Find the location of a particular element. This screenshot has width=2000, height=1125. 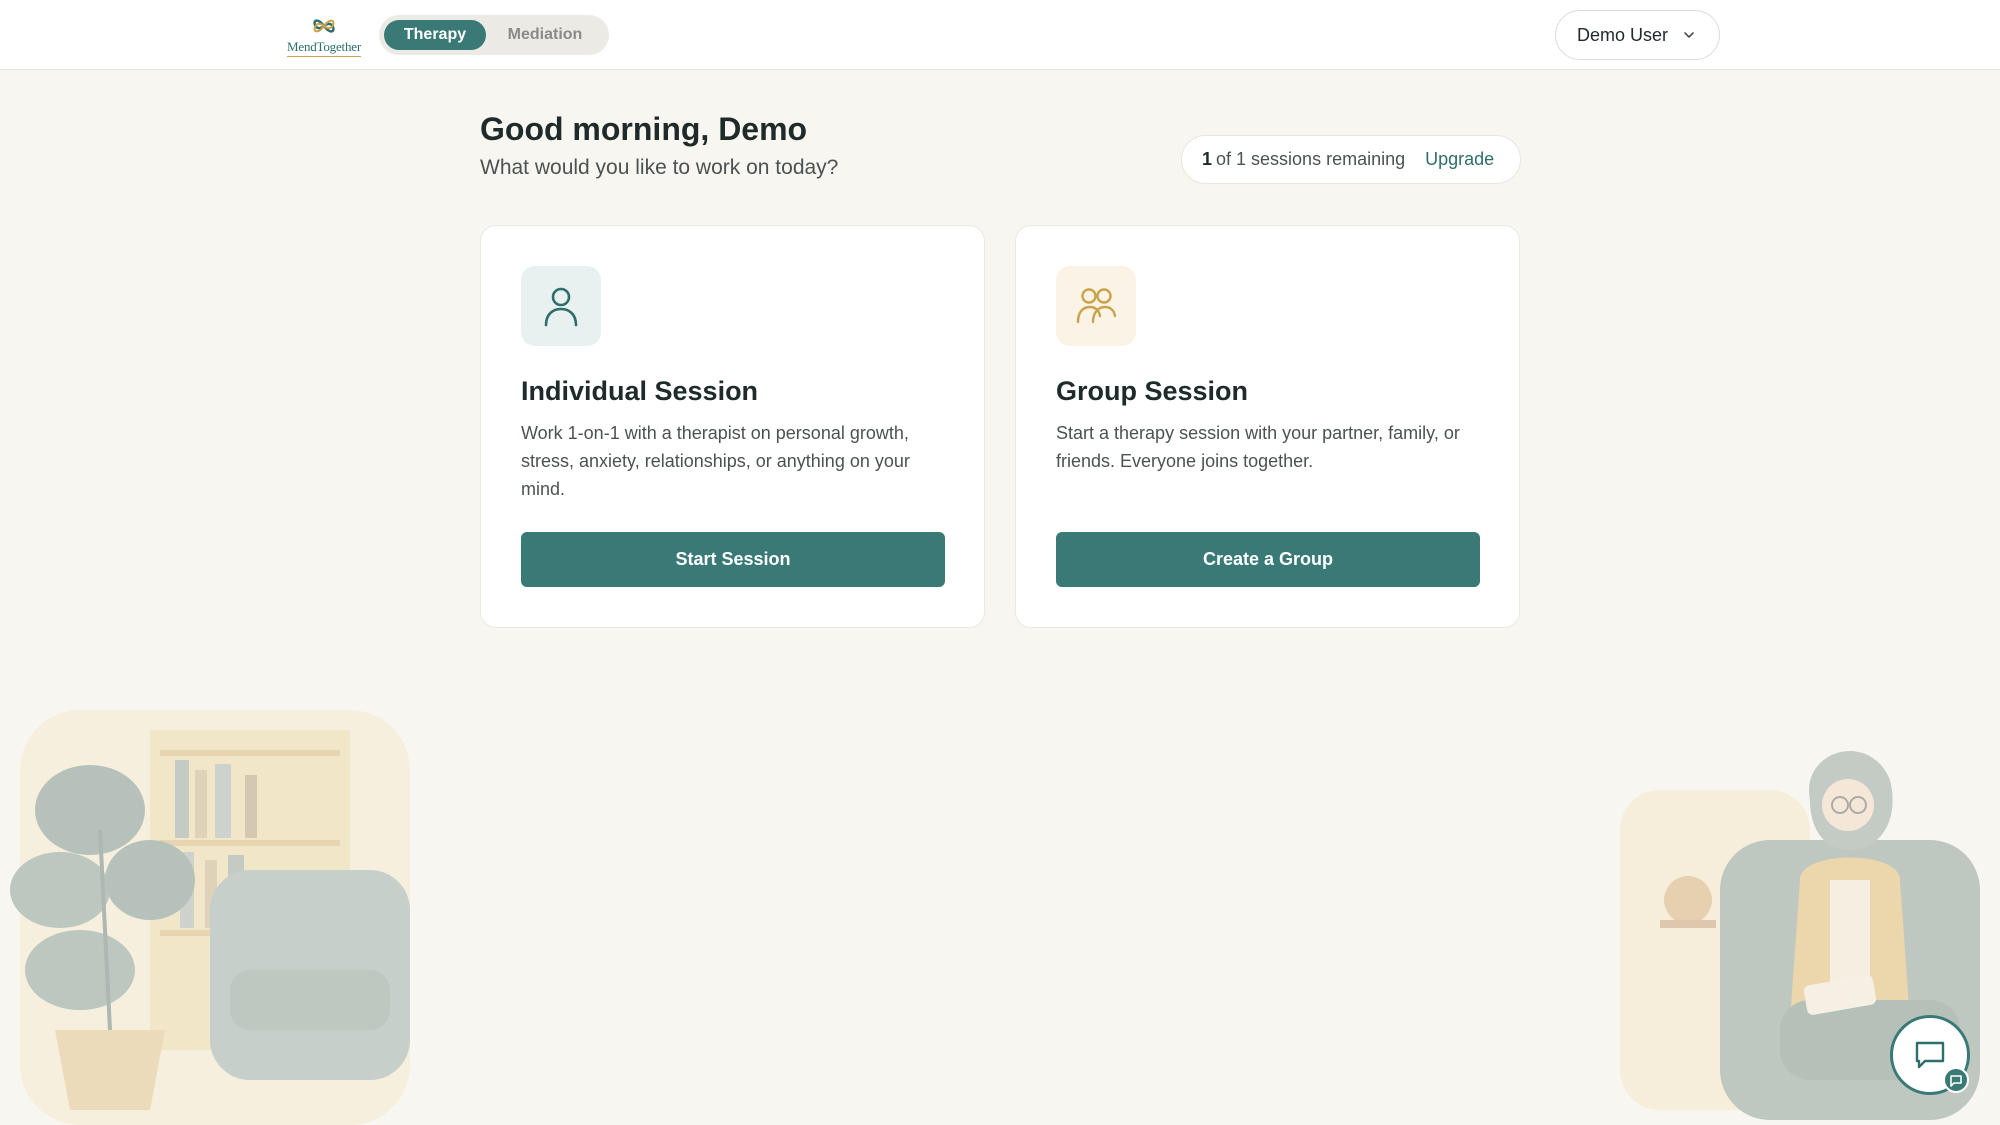

top-header: MendTogether Therapy Mediation Demo User is located at coordinates (1000, 35).